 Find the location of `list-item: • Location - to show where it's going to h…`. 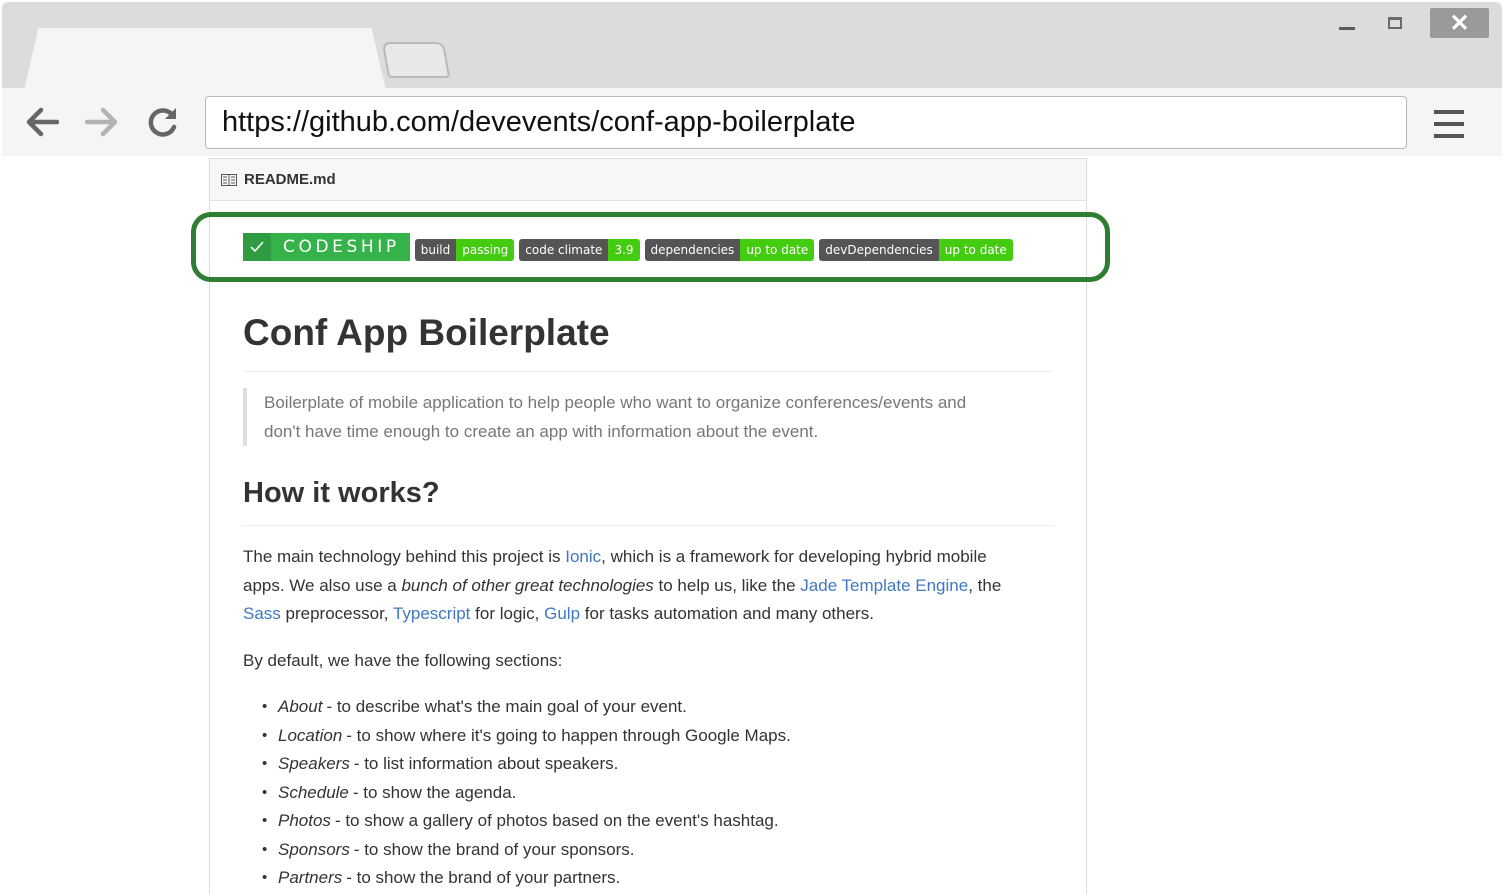

list-item: • Location - to show where it's going to h… is located at coordinates (657, 736).